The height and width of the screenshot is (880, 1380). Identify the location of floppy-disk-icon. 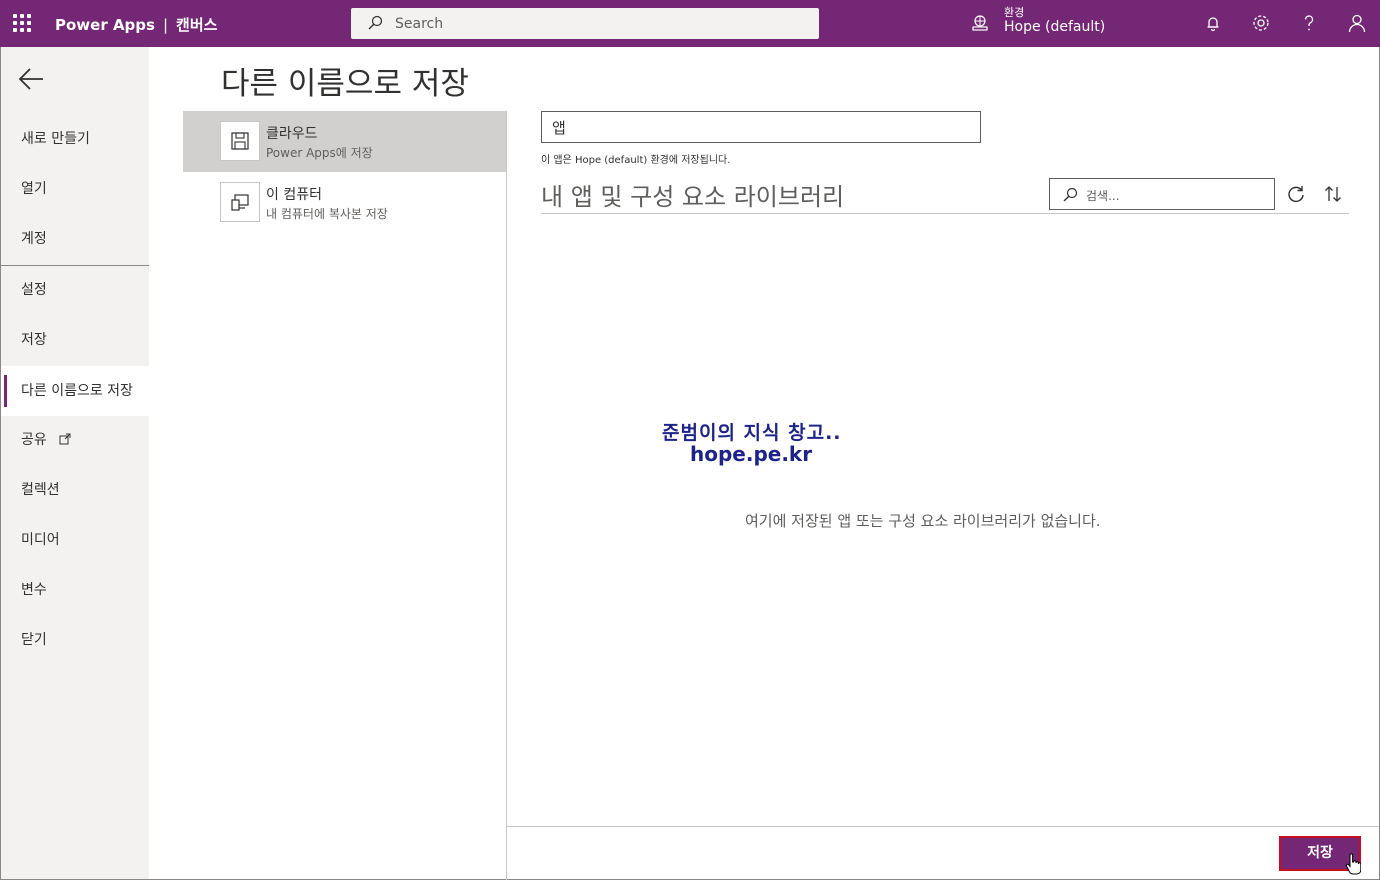
(240, 141).